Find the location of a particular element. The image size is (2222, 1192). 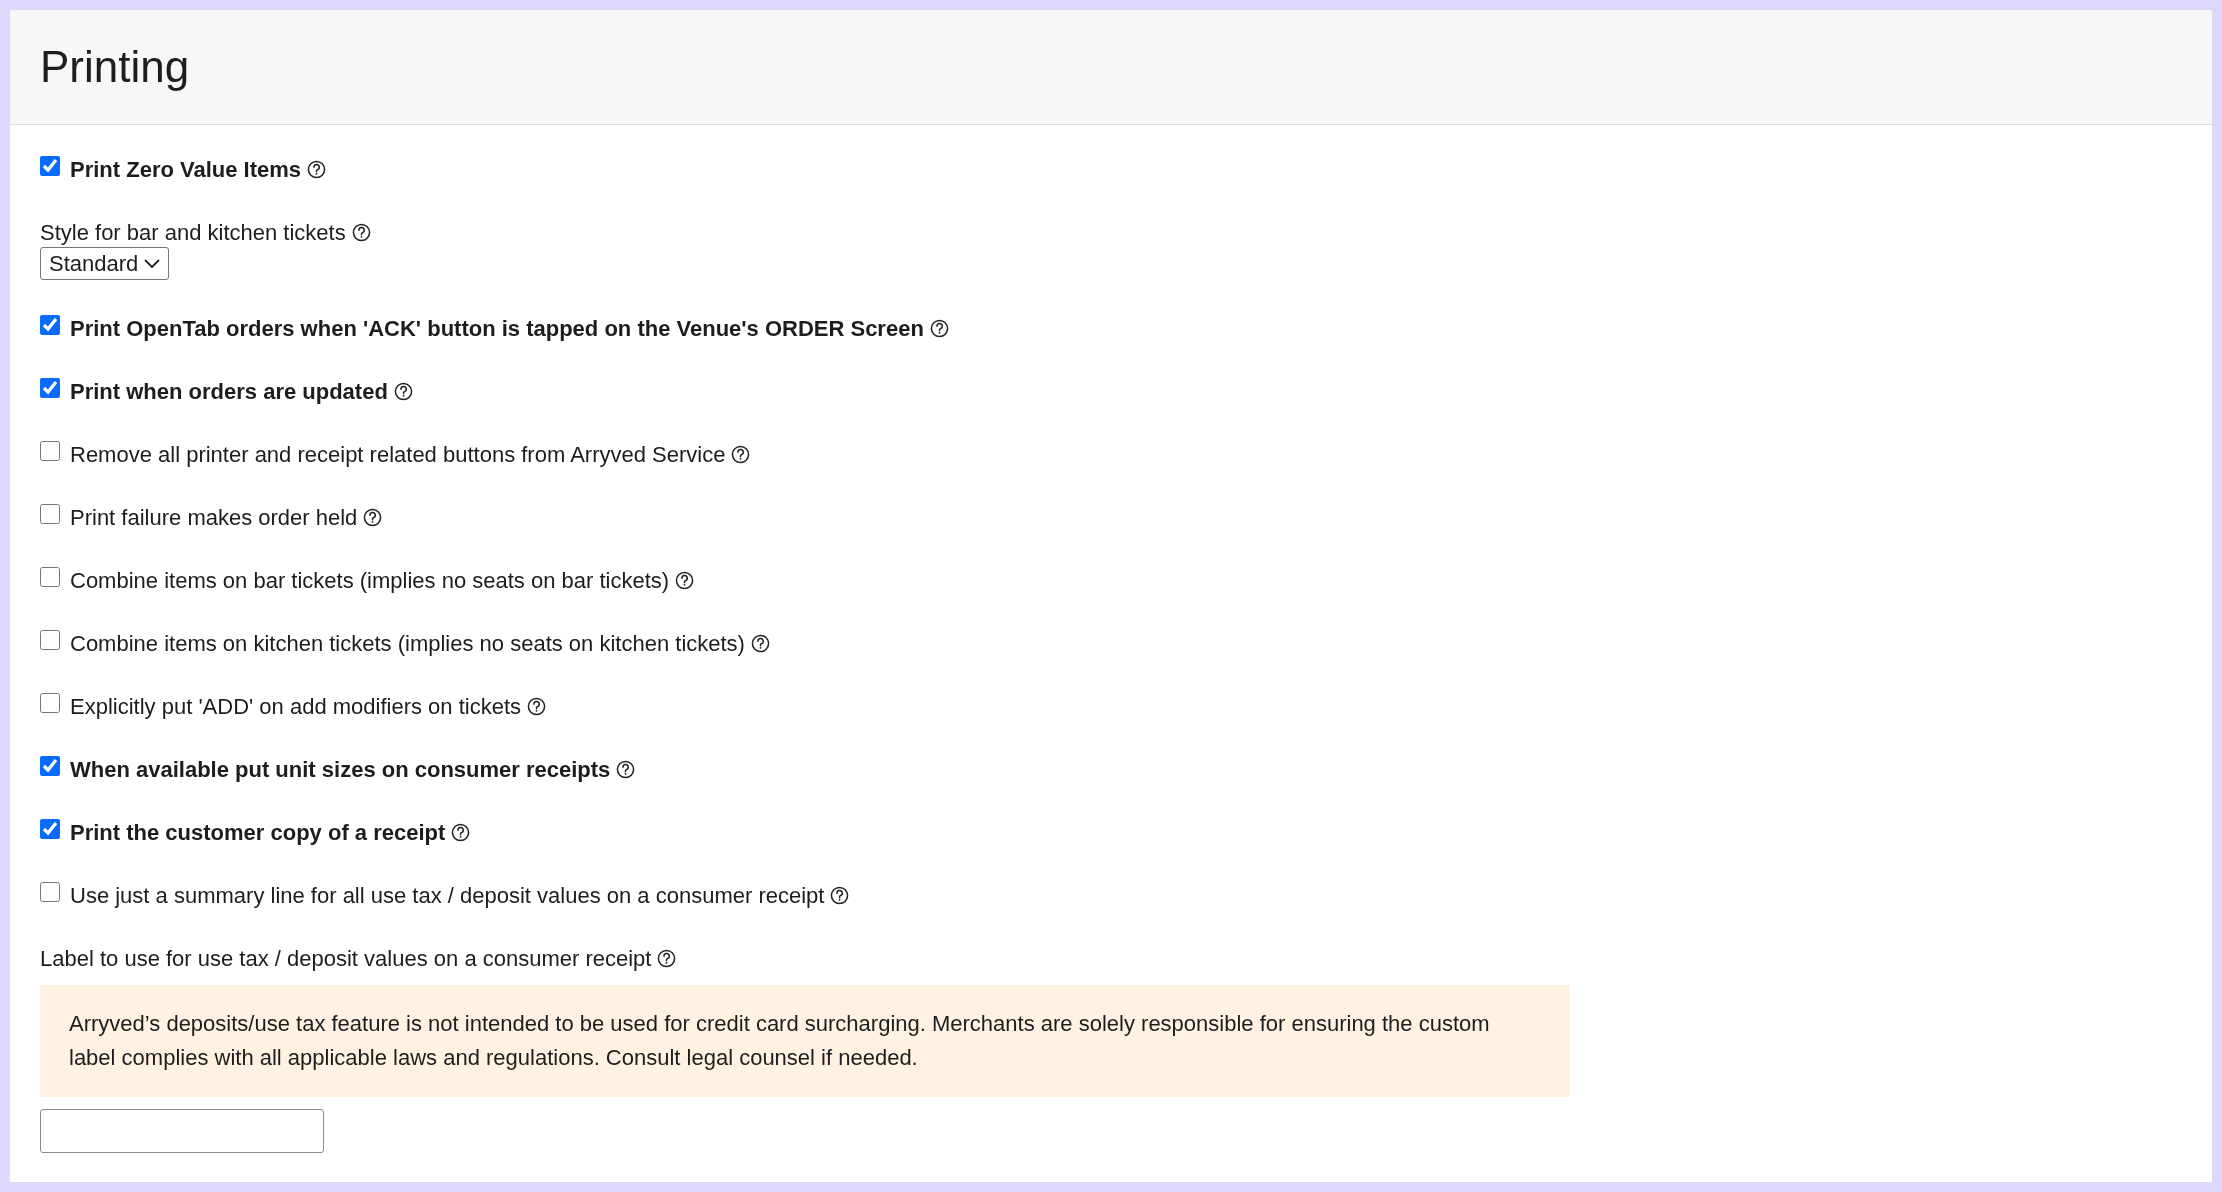

chevron-down-icon is located at coordinates (152, 263).